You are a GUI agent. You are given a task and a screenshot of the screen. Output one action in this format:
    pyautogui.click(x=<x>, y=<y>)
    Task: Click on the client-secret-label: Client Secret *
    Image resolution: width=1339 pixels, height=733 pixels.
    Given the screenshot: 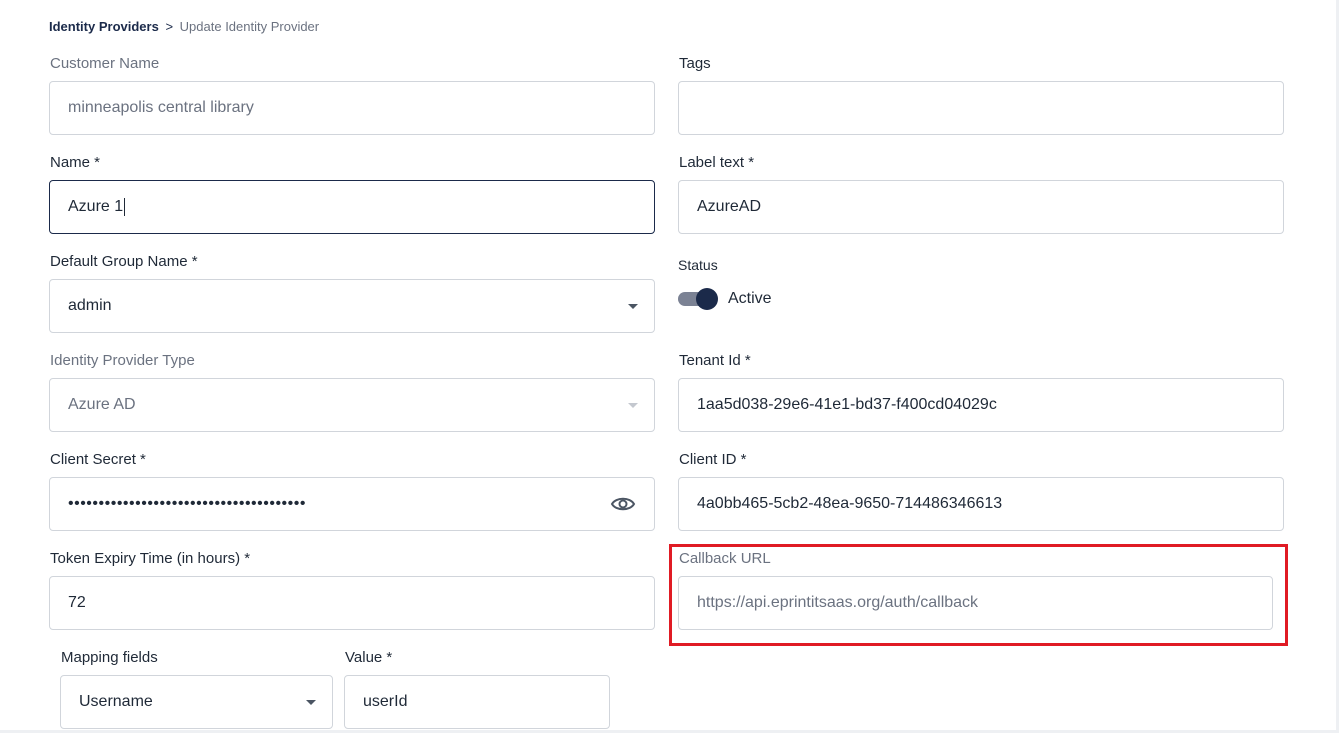 What is the action you would take?
    pyautogui.click(x=98, y=459)
    